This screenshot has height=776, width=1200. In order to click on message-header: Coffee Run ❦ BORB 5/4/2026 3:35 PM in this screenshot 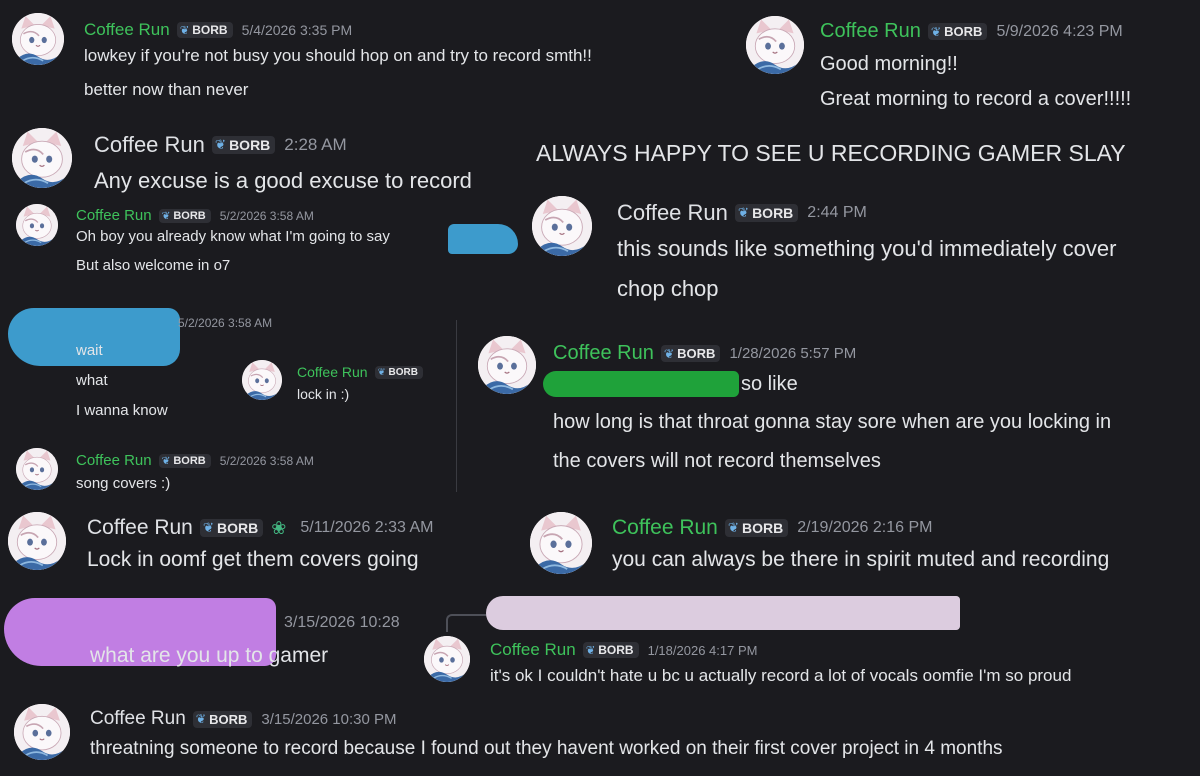, I will do `click(338, 30)`.